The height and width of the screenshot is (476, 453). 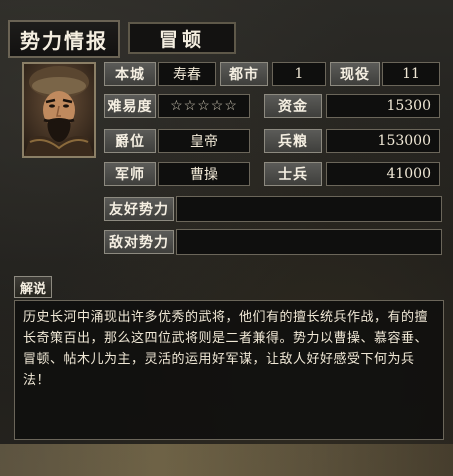 I want to click on city-value: 寿春, so click(x=187, y=74).